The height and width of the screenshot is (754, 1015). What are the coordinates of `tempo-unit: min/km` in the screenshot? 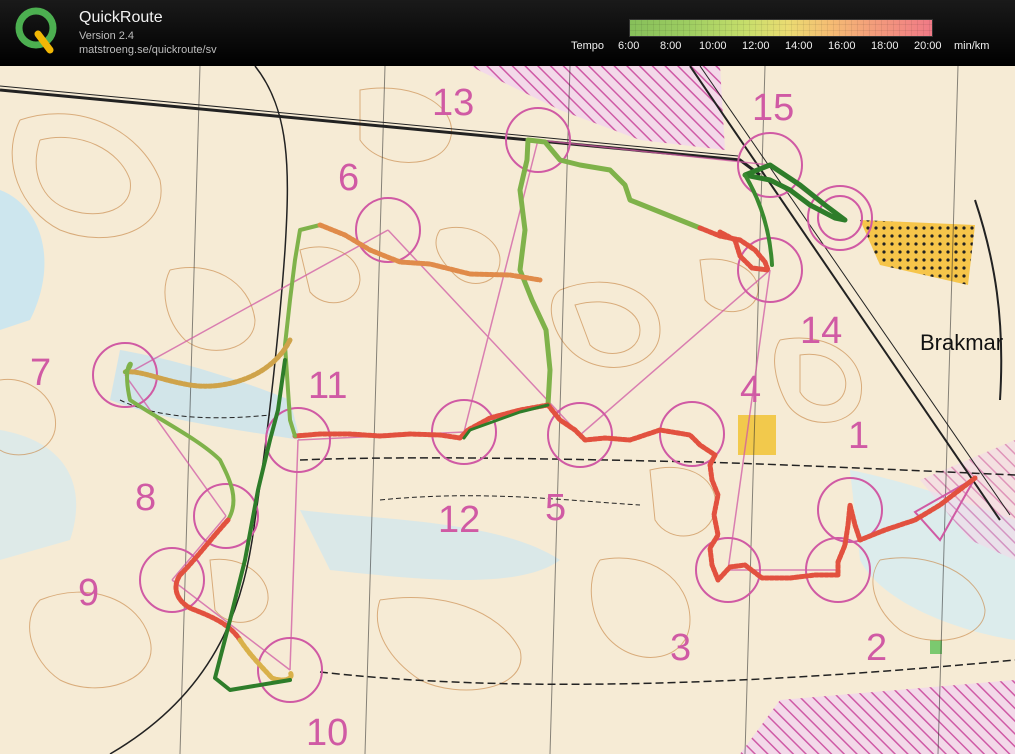 It's located at (972, 46).